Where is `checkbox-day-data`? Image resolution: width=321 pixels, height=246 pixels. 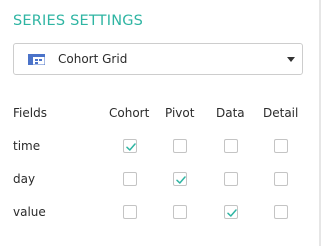
checkbox-day-data is located at coordinates (231, 179).